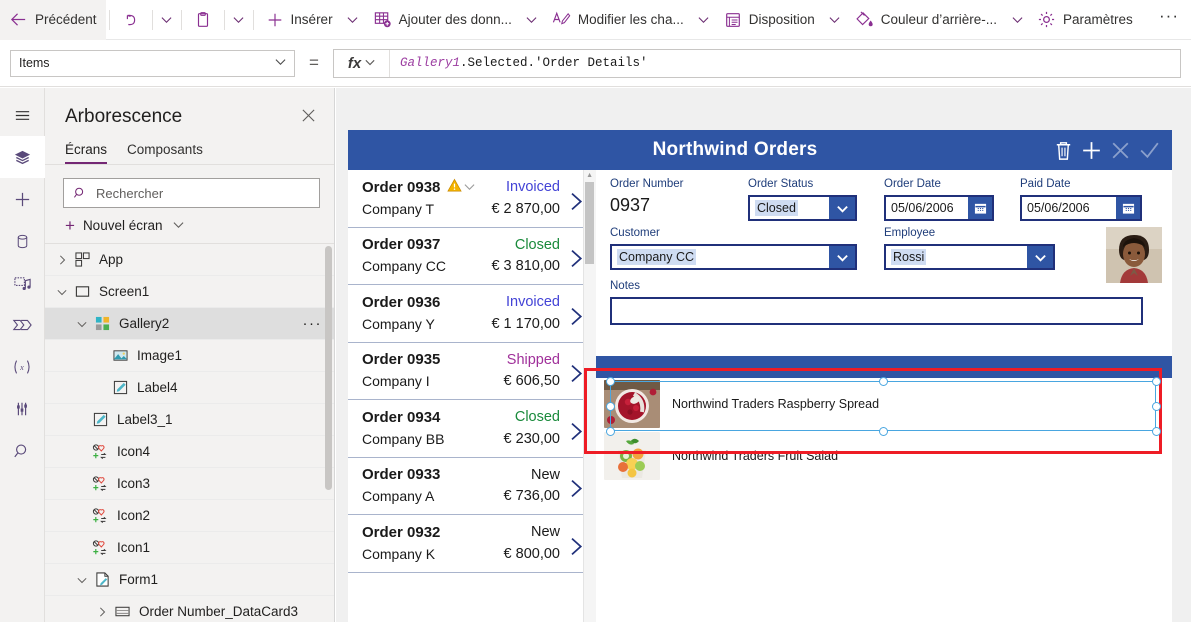 Image resolution: width=1191 pixels, height=622 pixels. Describe the element at coordinates (308, 117) in the screenshot. I see `close-icon` at that location.